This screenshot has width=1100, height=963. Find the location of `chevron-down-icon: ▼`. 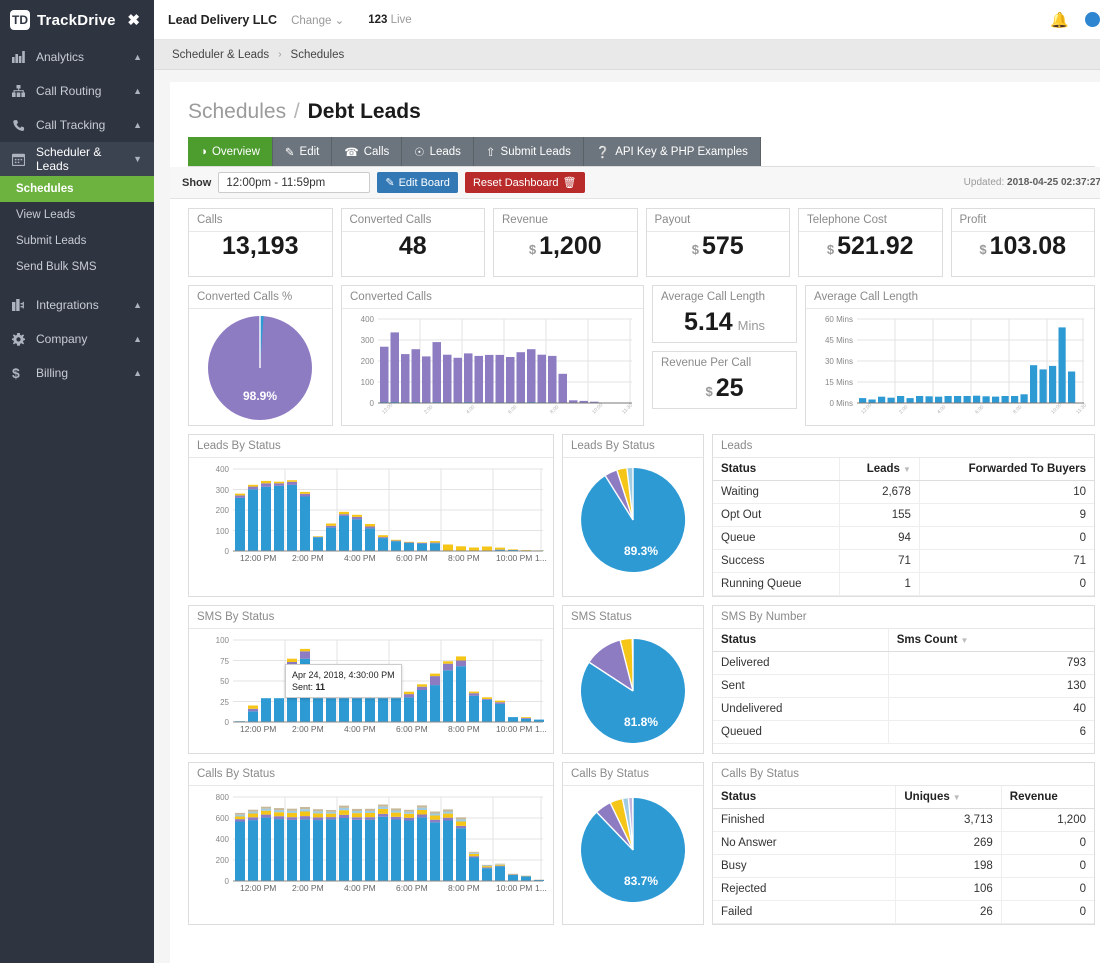

chevron-down-icon: ▼ is located at coordinates (137, 159).